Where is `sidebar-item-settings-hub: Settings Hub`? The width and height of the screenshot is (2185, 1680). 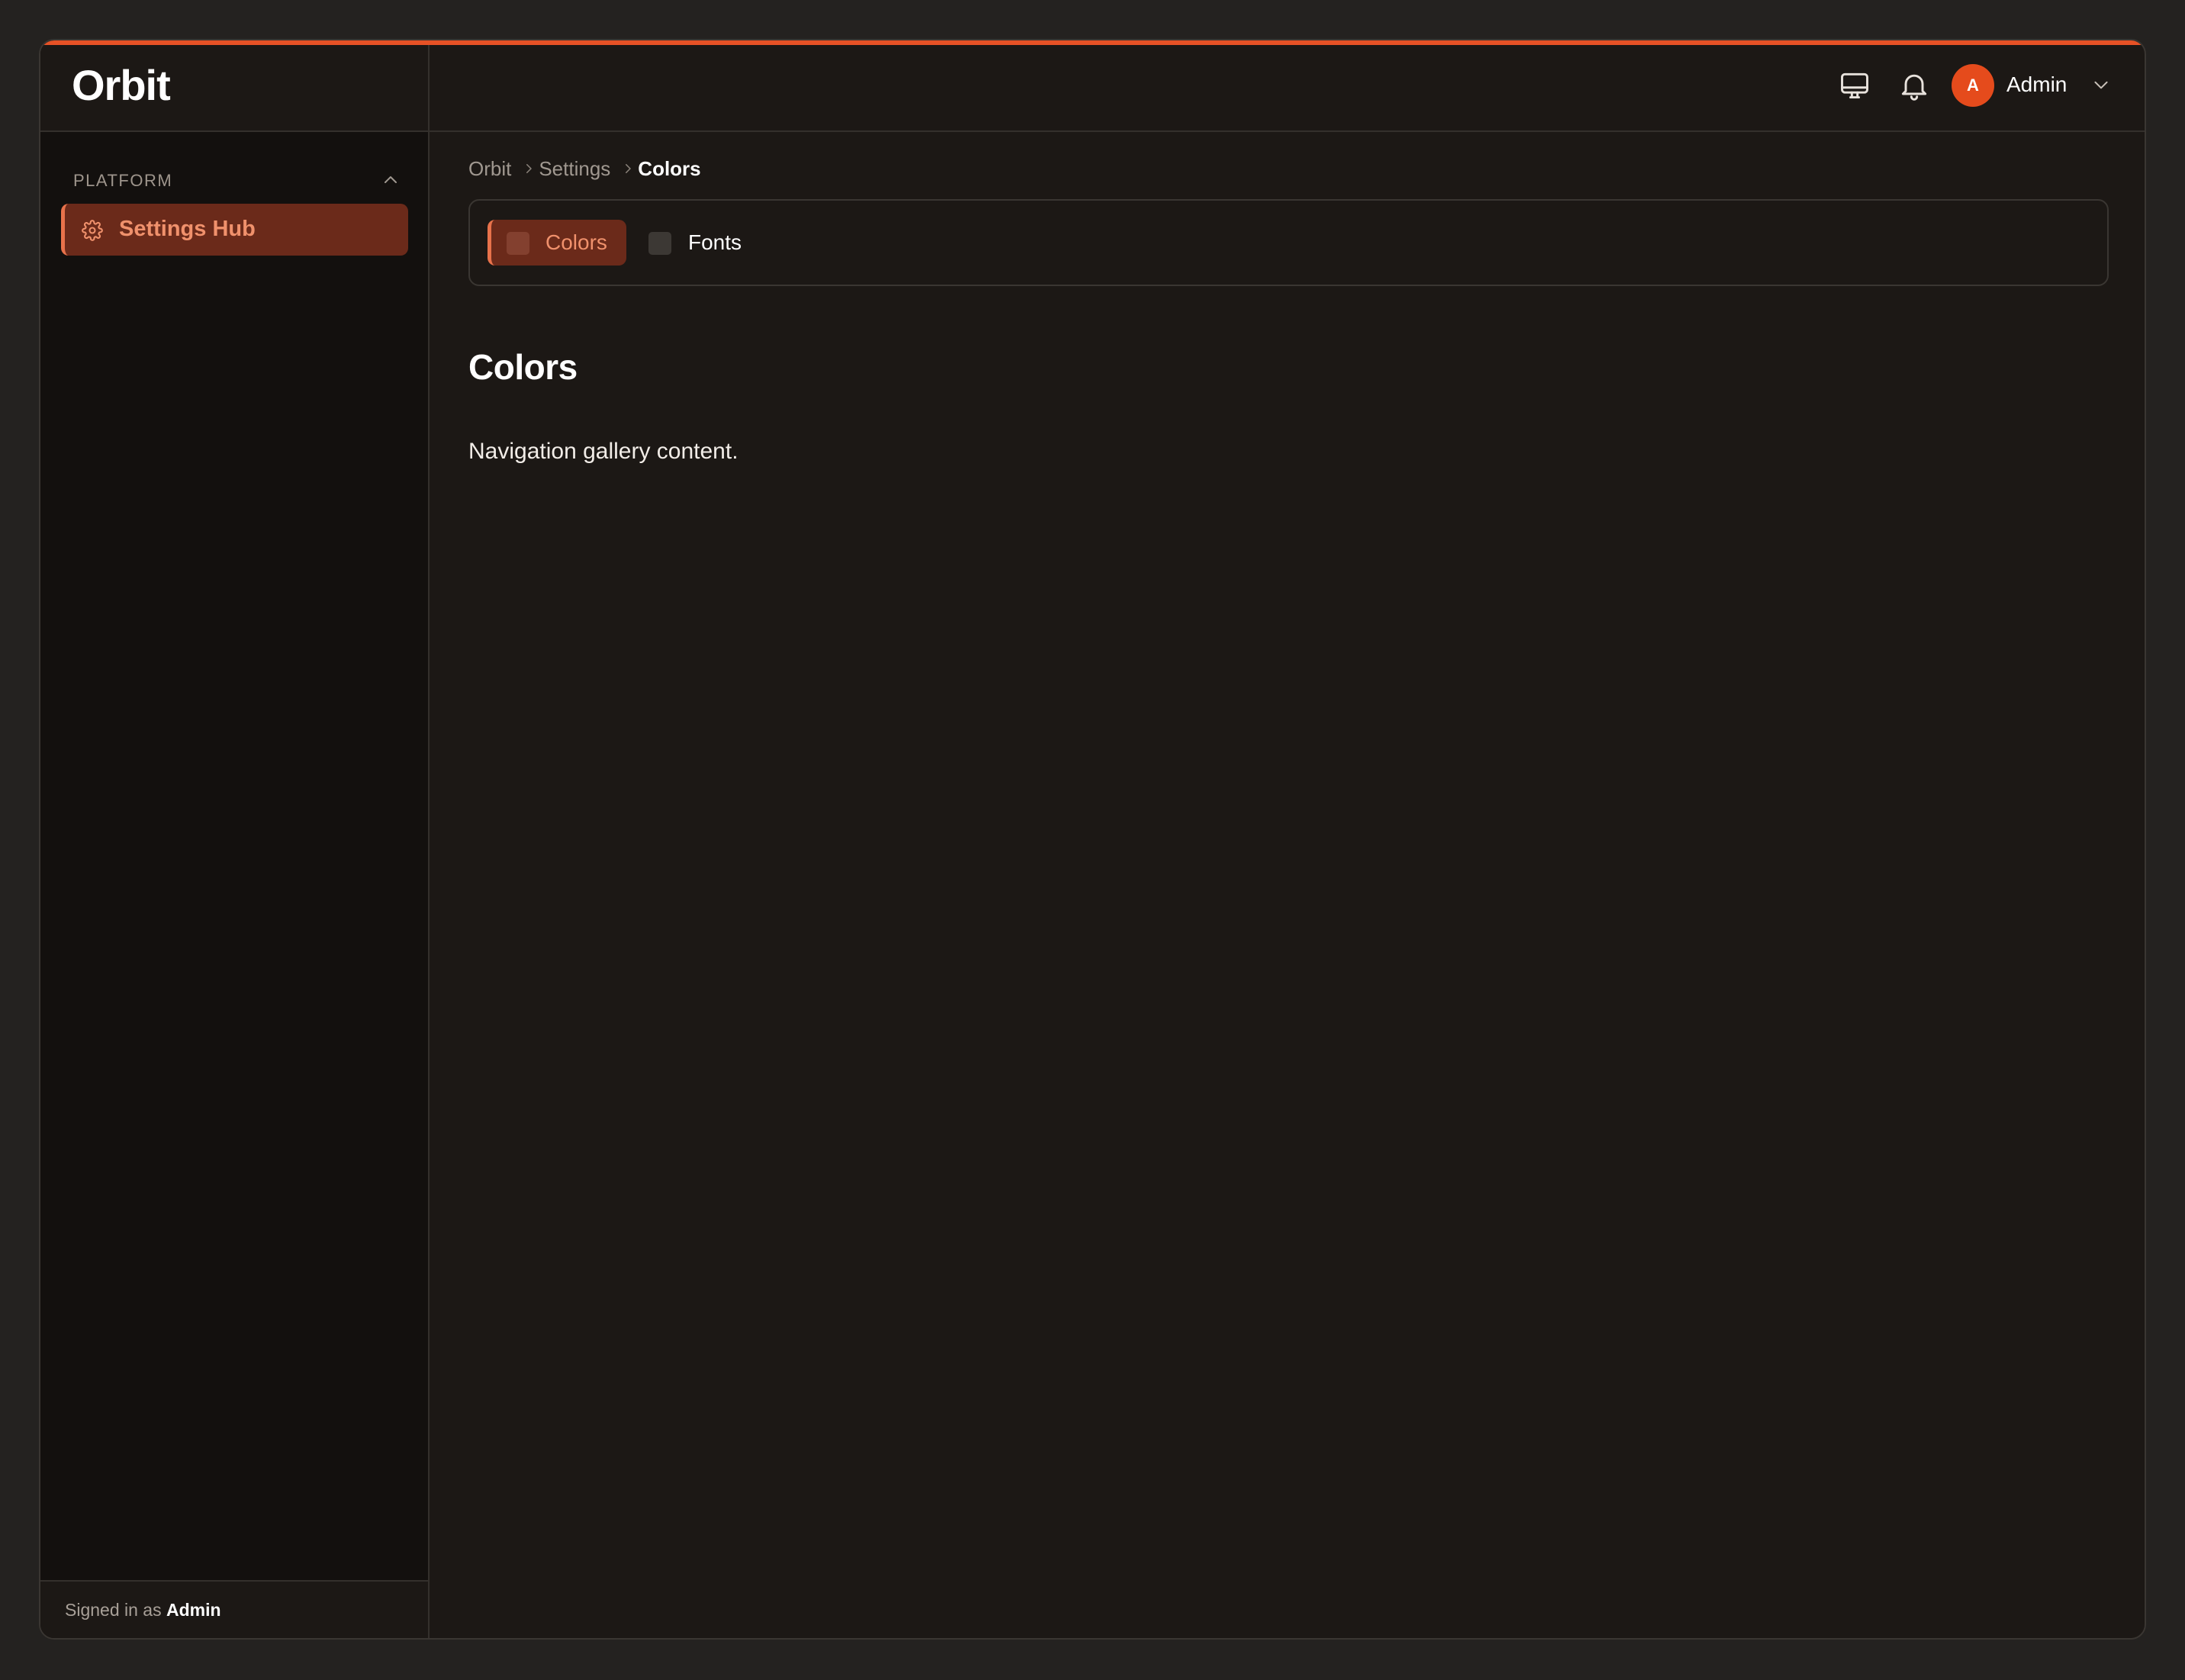 sidebar-item-settings-hub: Settings Hub is located at coordinates (235, 230).